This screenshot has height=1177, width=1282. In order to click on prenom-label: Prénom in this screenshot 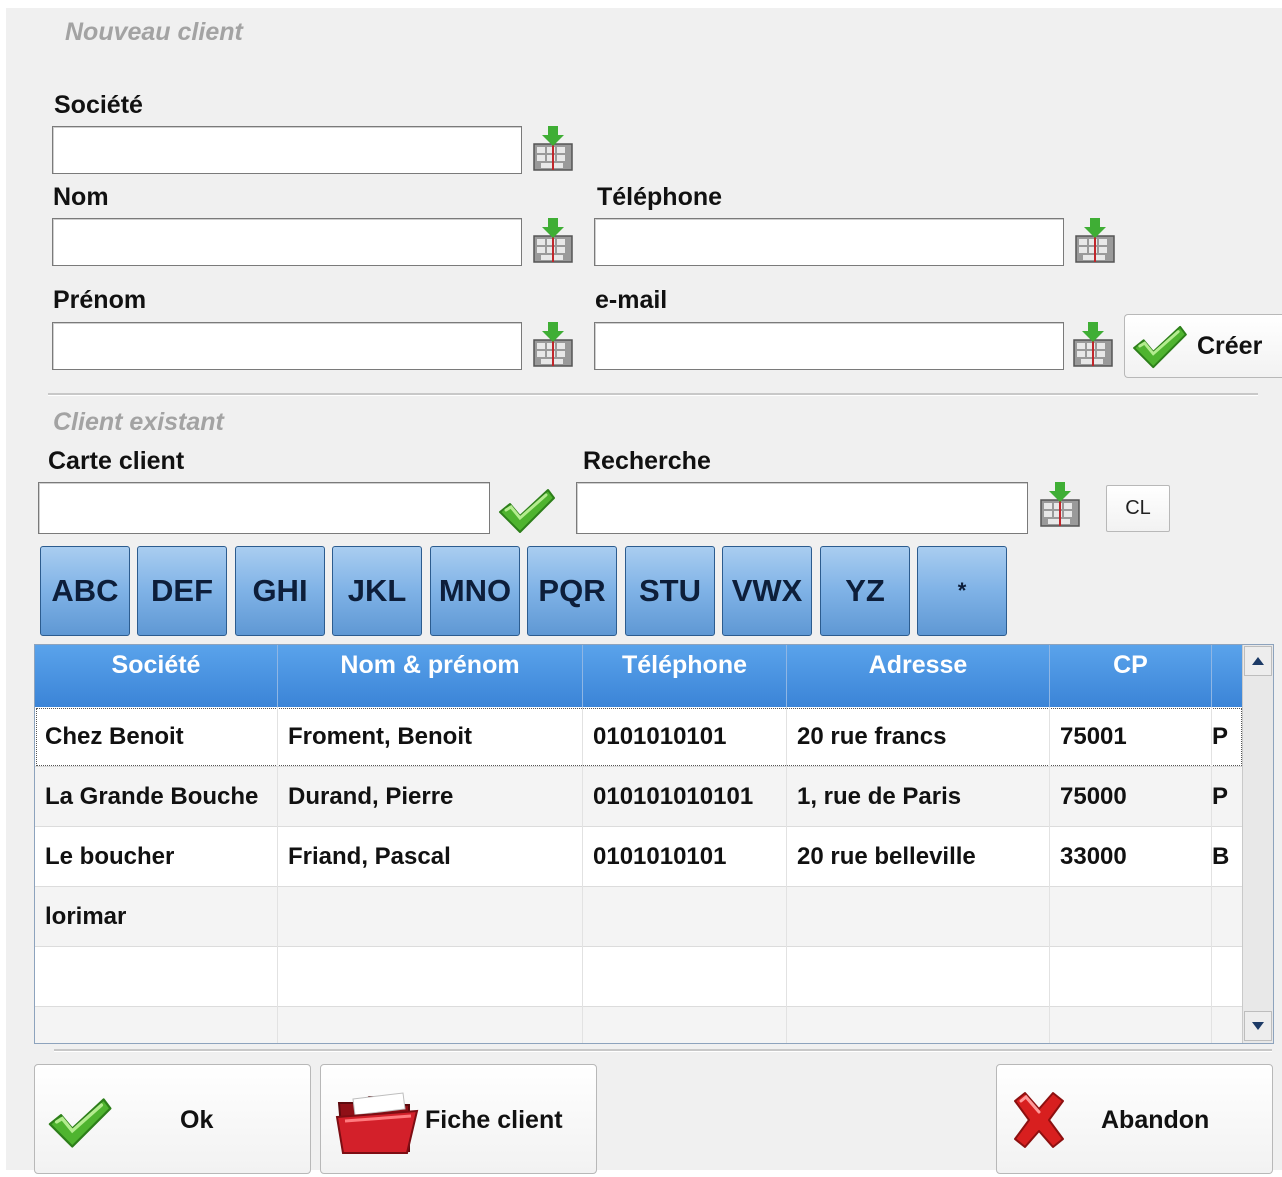, I will do `click(100, 300)`.